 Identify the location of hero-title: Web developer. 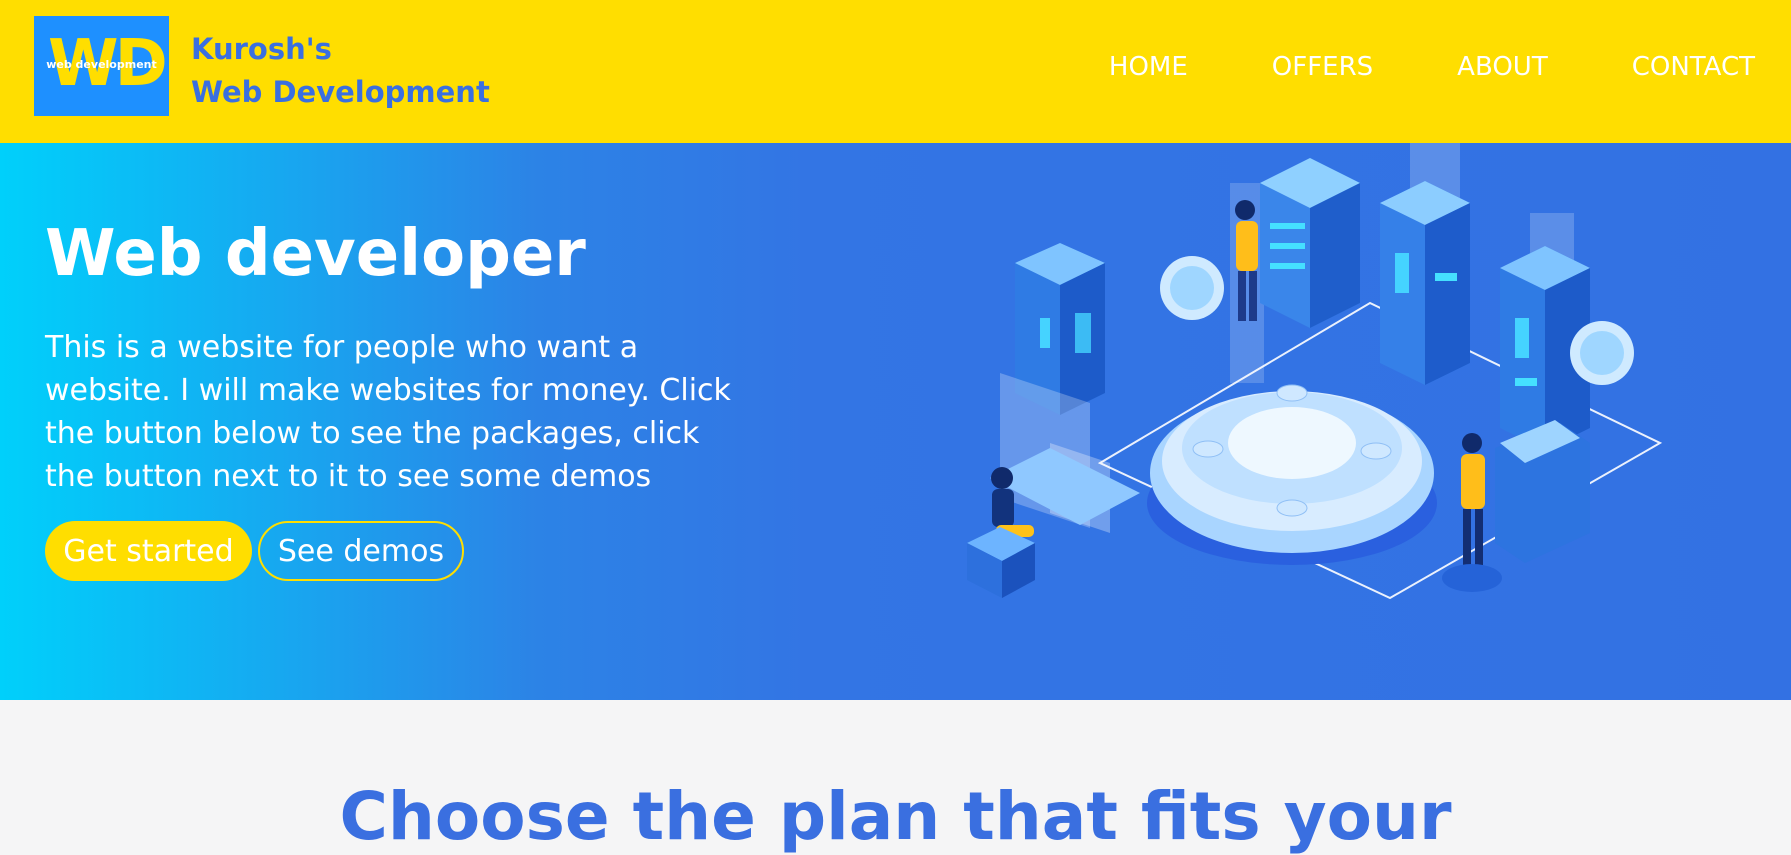
(315, 254).